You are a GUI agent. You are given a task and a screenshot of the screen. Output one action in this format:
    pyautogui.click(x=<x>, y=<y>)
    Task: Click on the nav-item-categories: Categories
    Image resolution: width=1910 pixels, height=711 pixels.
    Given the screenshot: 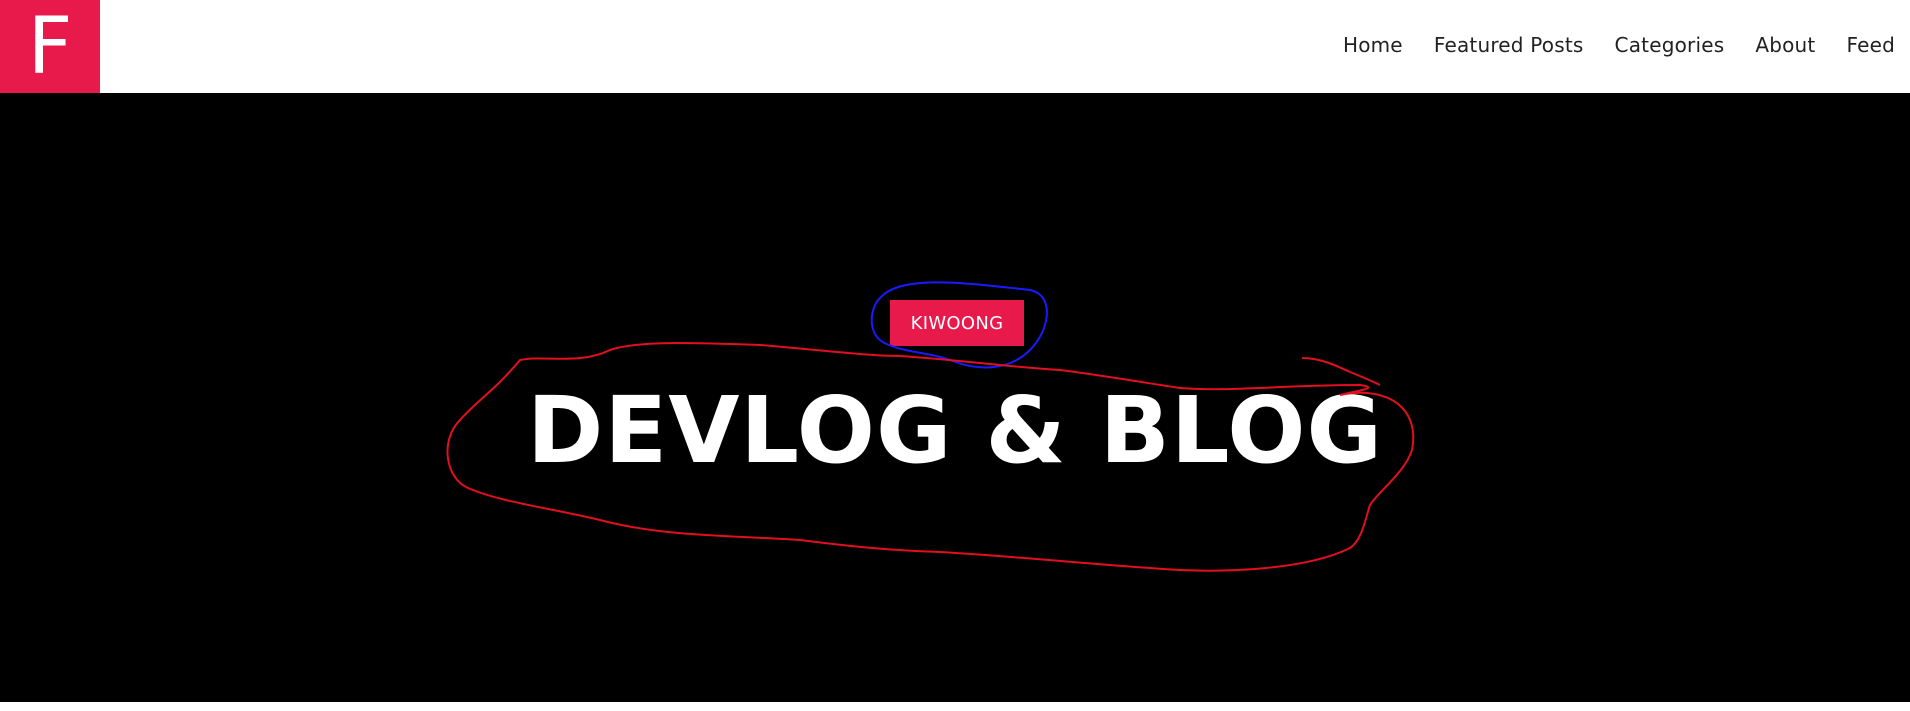 What is the action you would take?
    pyautogui.click(x=1670, y=45)
    